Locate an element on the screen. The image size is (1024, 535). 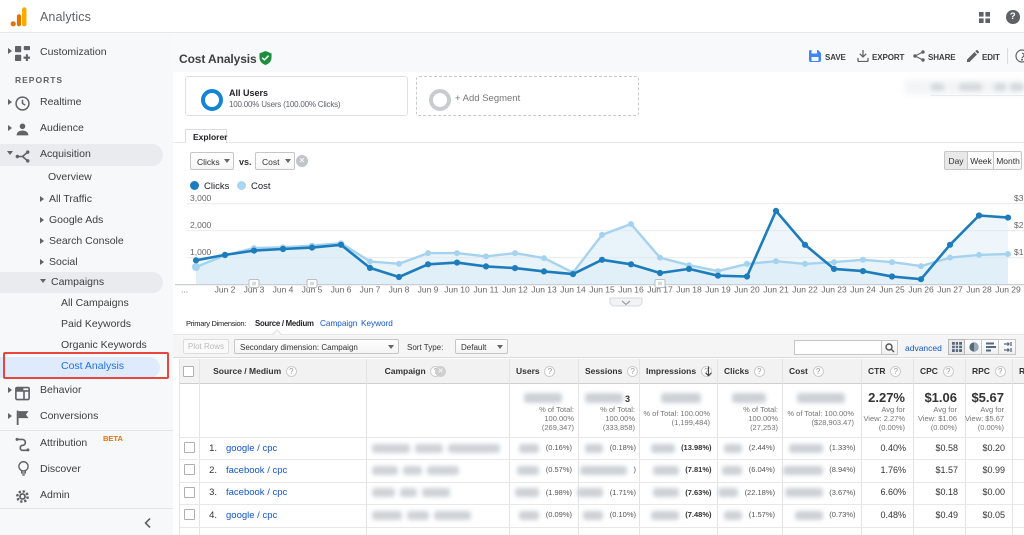
svg-text: Jun 7 is located at coordinates (370, 290).